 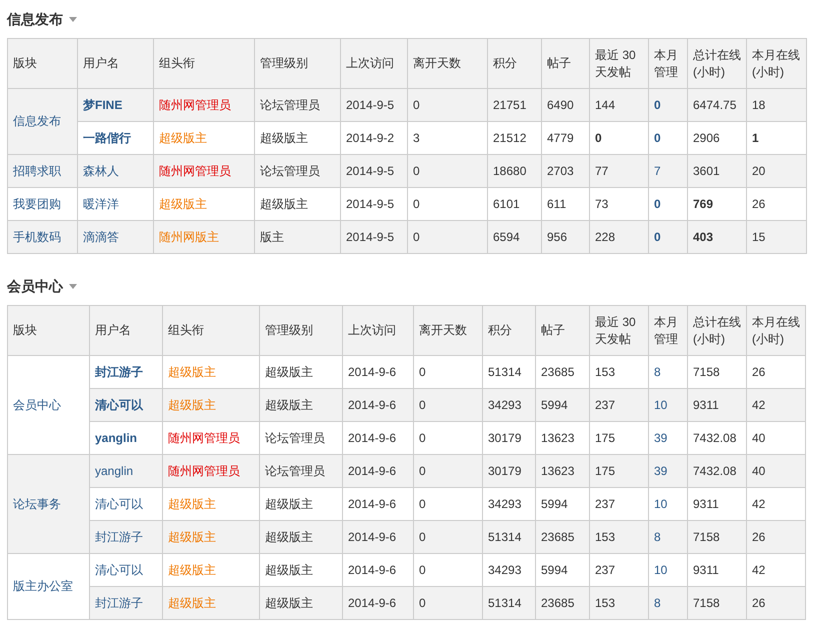 What do you see at coordinates (116, 237) in the screenshot?
I see `user-link: 滴滴答` at bounding box center [116, 237].